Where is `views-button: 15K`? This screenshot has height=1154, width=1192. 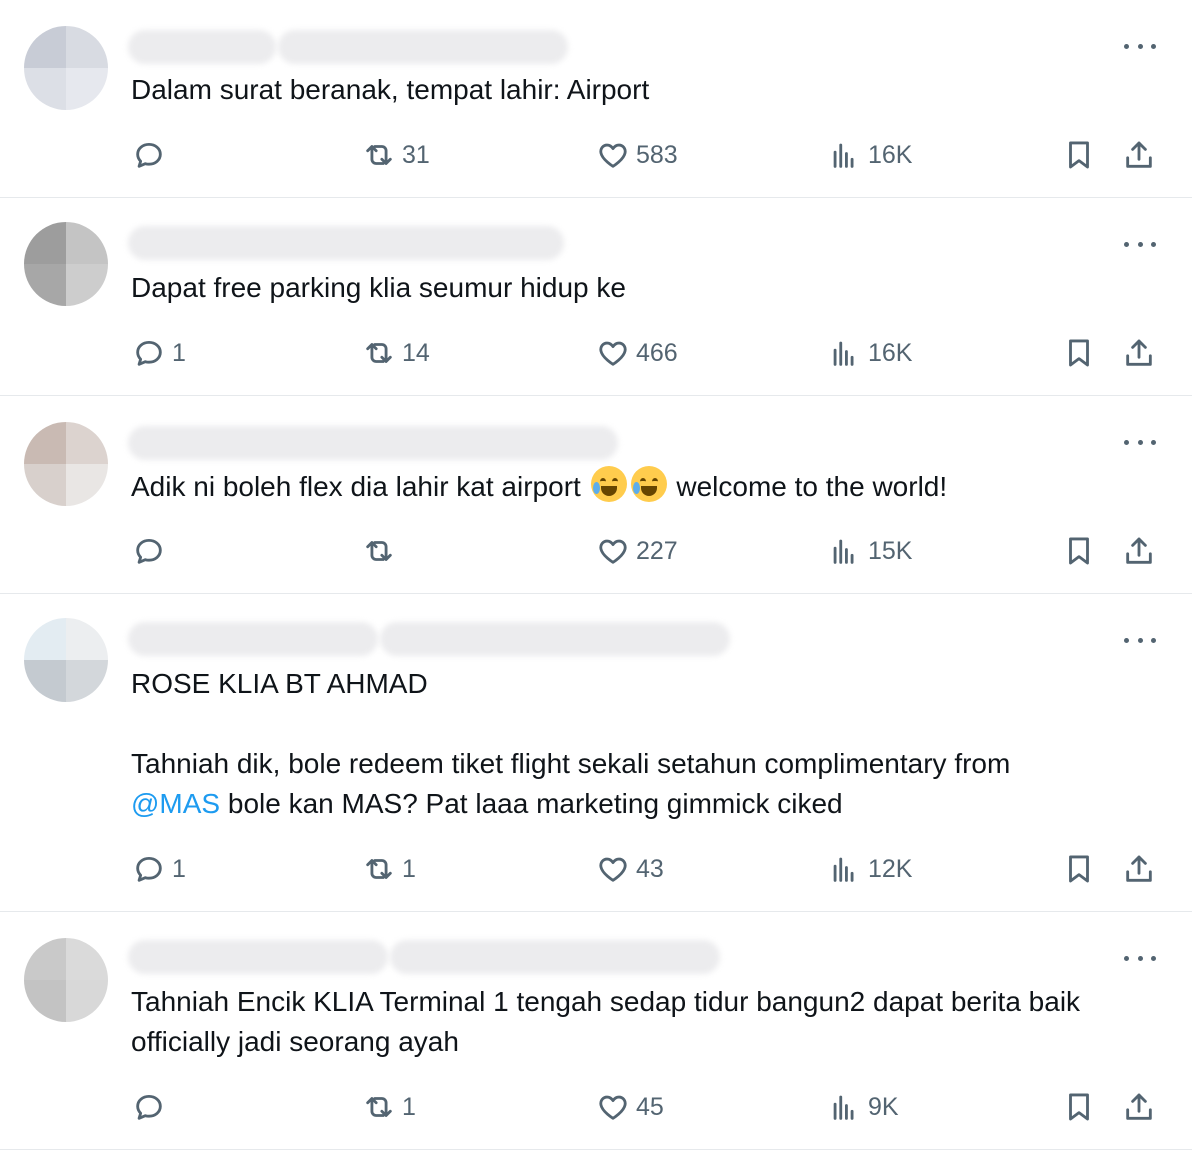 views-button: 15K is located at coordinates (870, 551).